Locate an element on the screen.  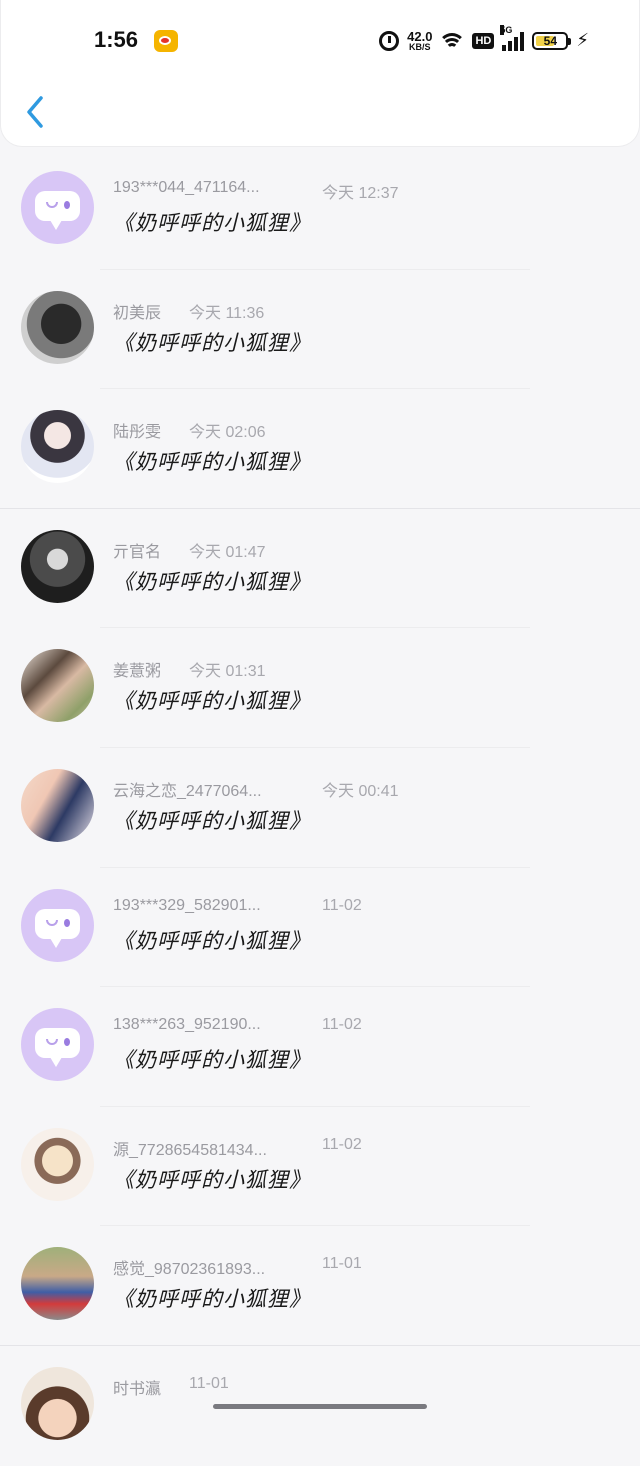
network-speed-unit: KB/S is located at coordinates (420, 47).